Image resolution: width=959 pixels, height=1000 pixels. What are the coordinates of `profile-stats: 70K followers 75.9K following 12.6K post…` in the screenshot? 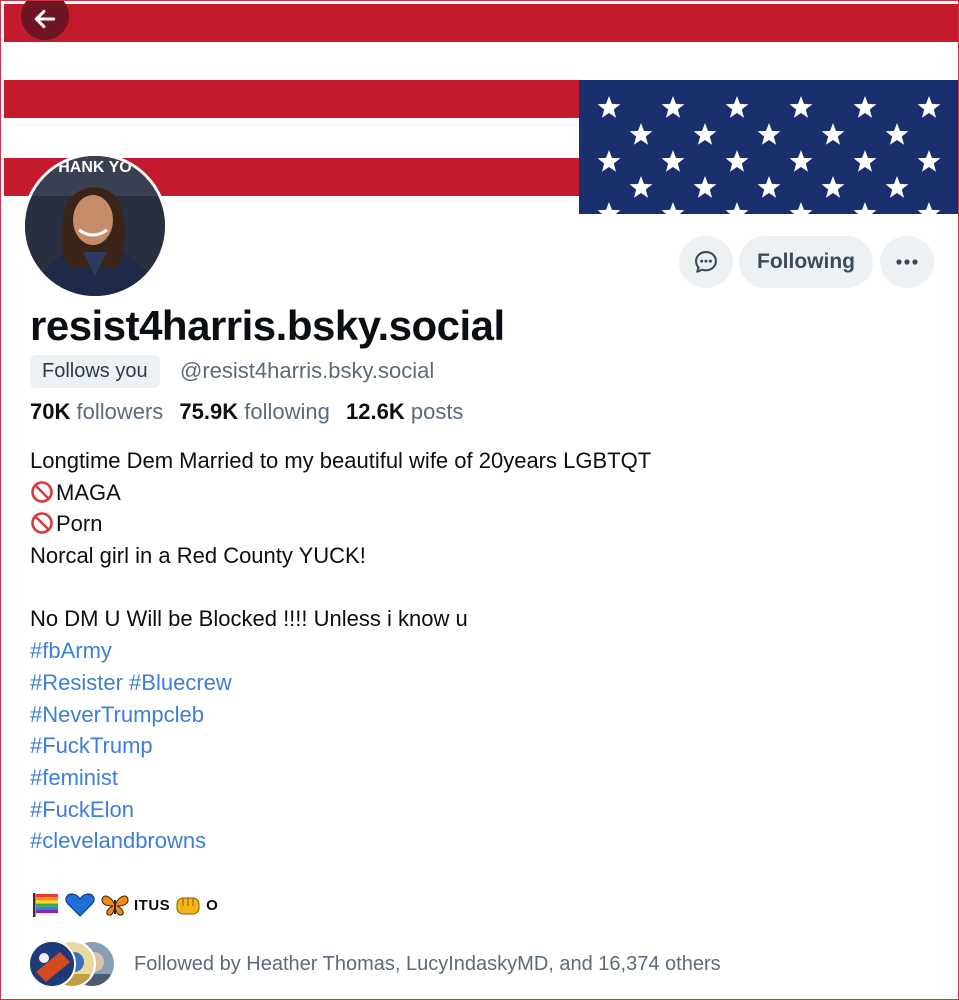 It's located at (246, 412).